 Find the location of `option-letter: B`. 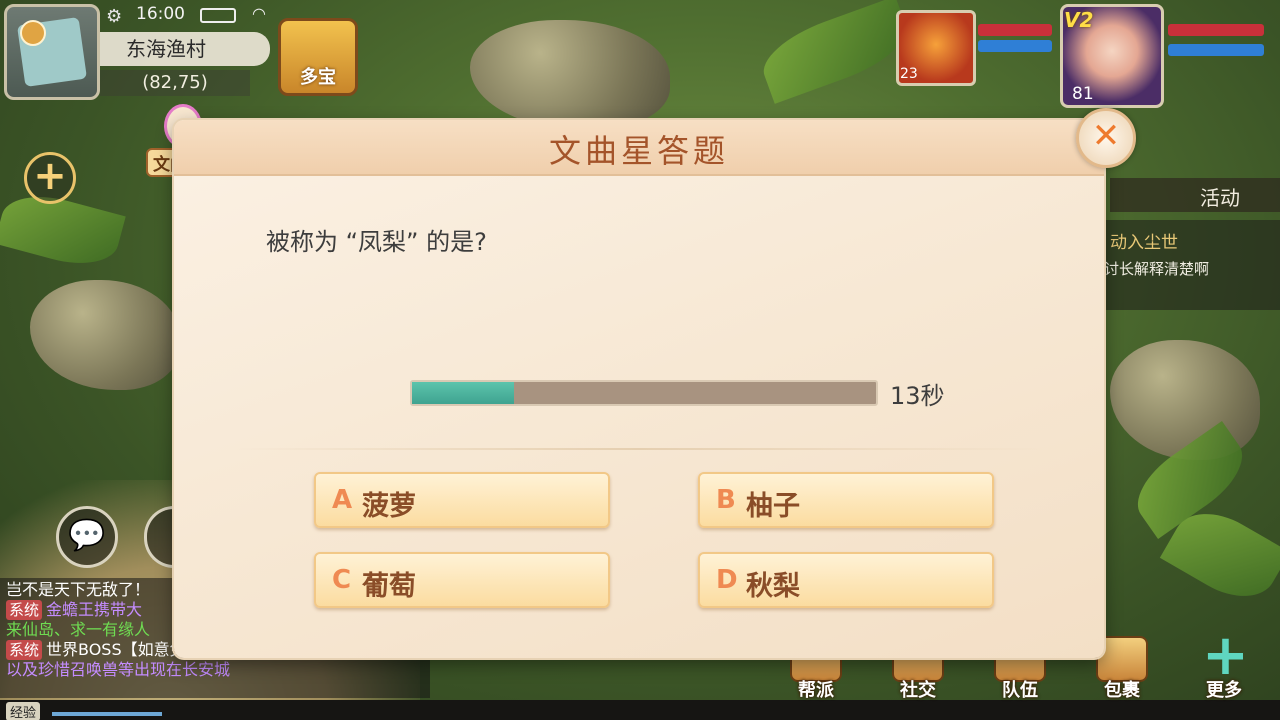

option-letter: B is located at coordinates (726, 500).